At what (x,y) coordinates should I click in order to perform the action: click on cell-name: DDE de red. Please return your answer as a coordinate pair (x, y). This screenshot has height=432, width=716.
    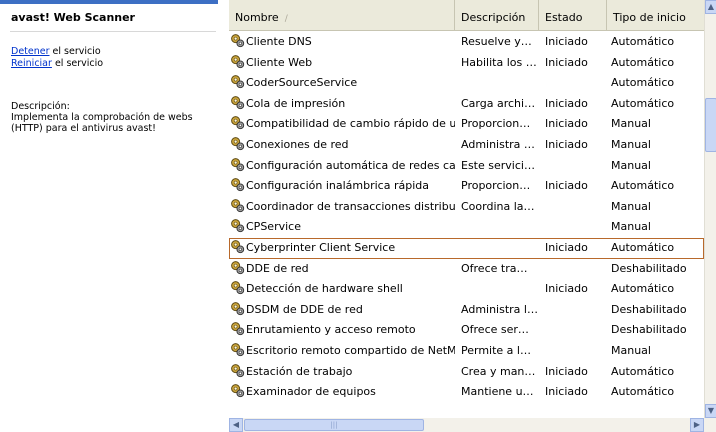
    Looking at the image, I should click on (342, 269).